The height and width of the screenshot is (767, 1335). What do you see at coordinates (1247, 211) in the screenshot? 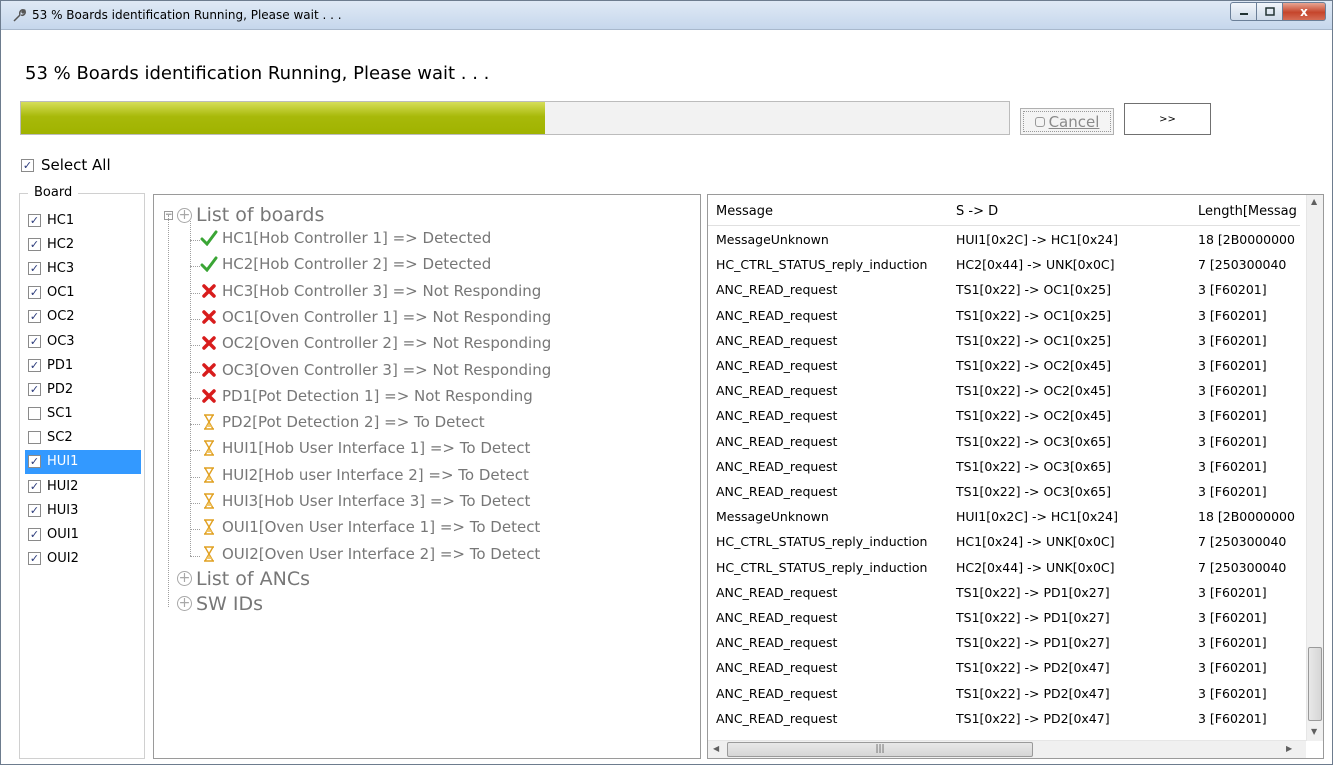
I see `column-header-length: Length[Messag` at bounding box center [1247, 211].